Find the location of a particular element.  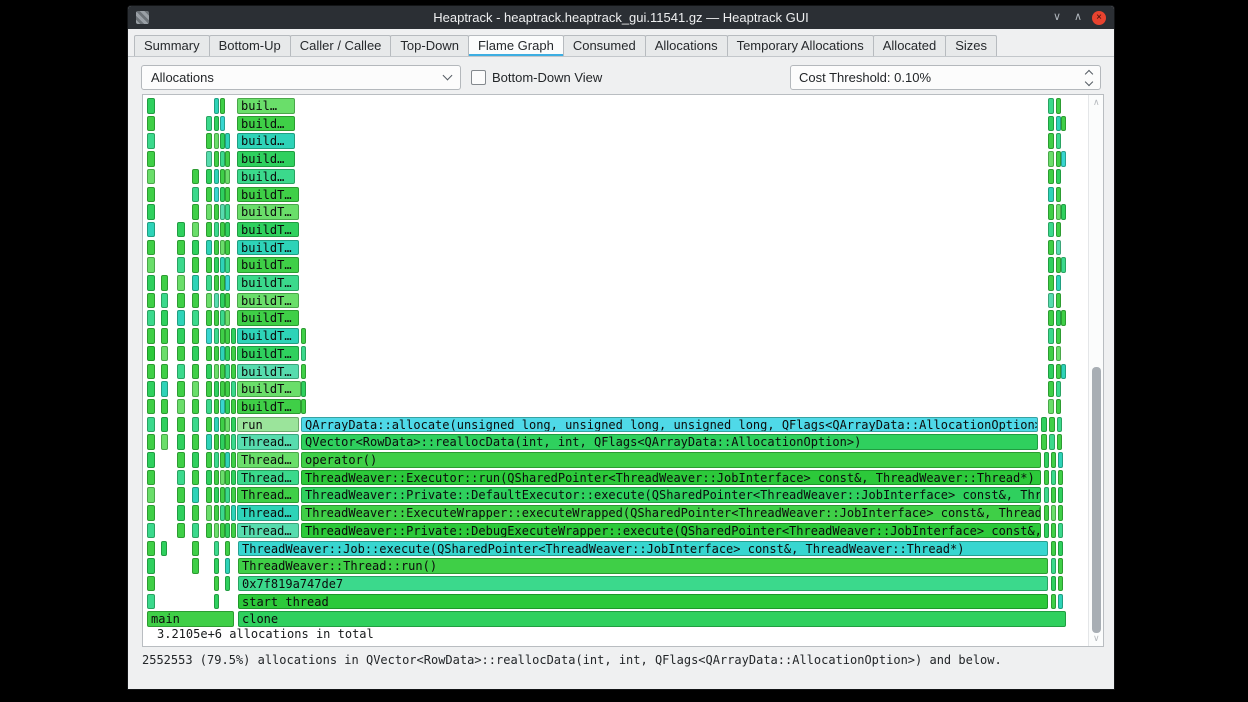

tab-top-down: Top-Down is located at coordinates (429, 45).